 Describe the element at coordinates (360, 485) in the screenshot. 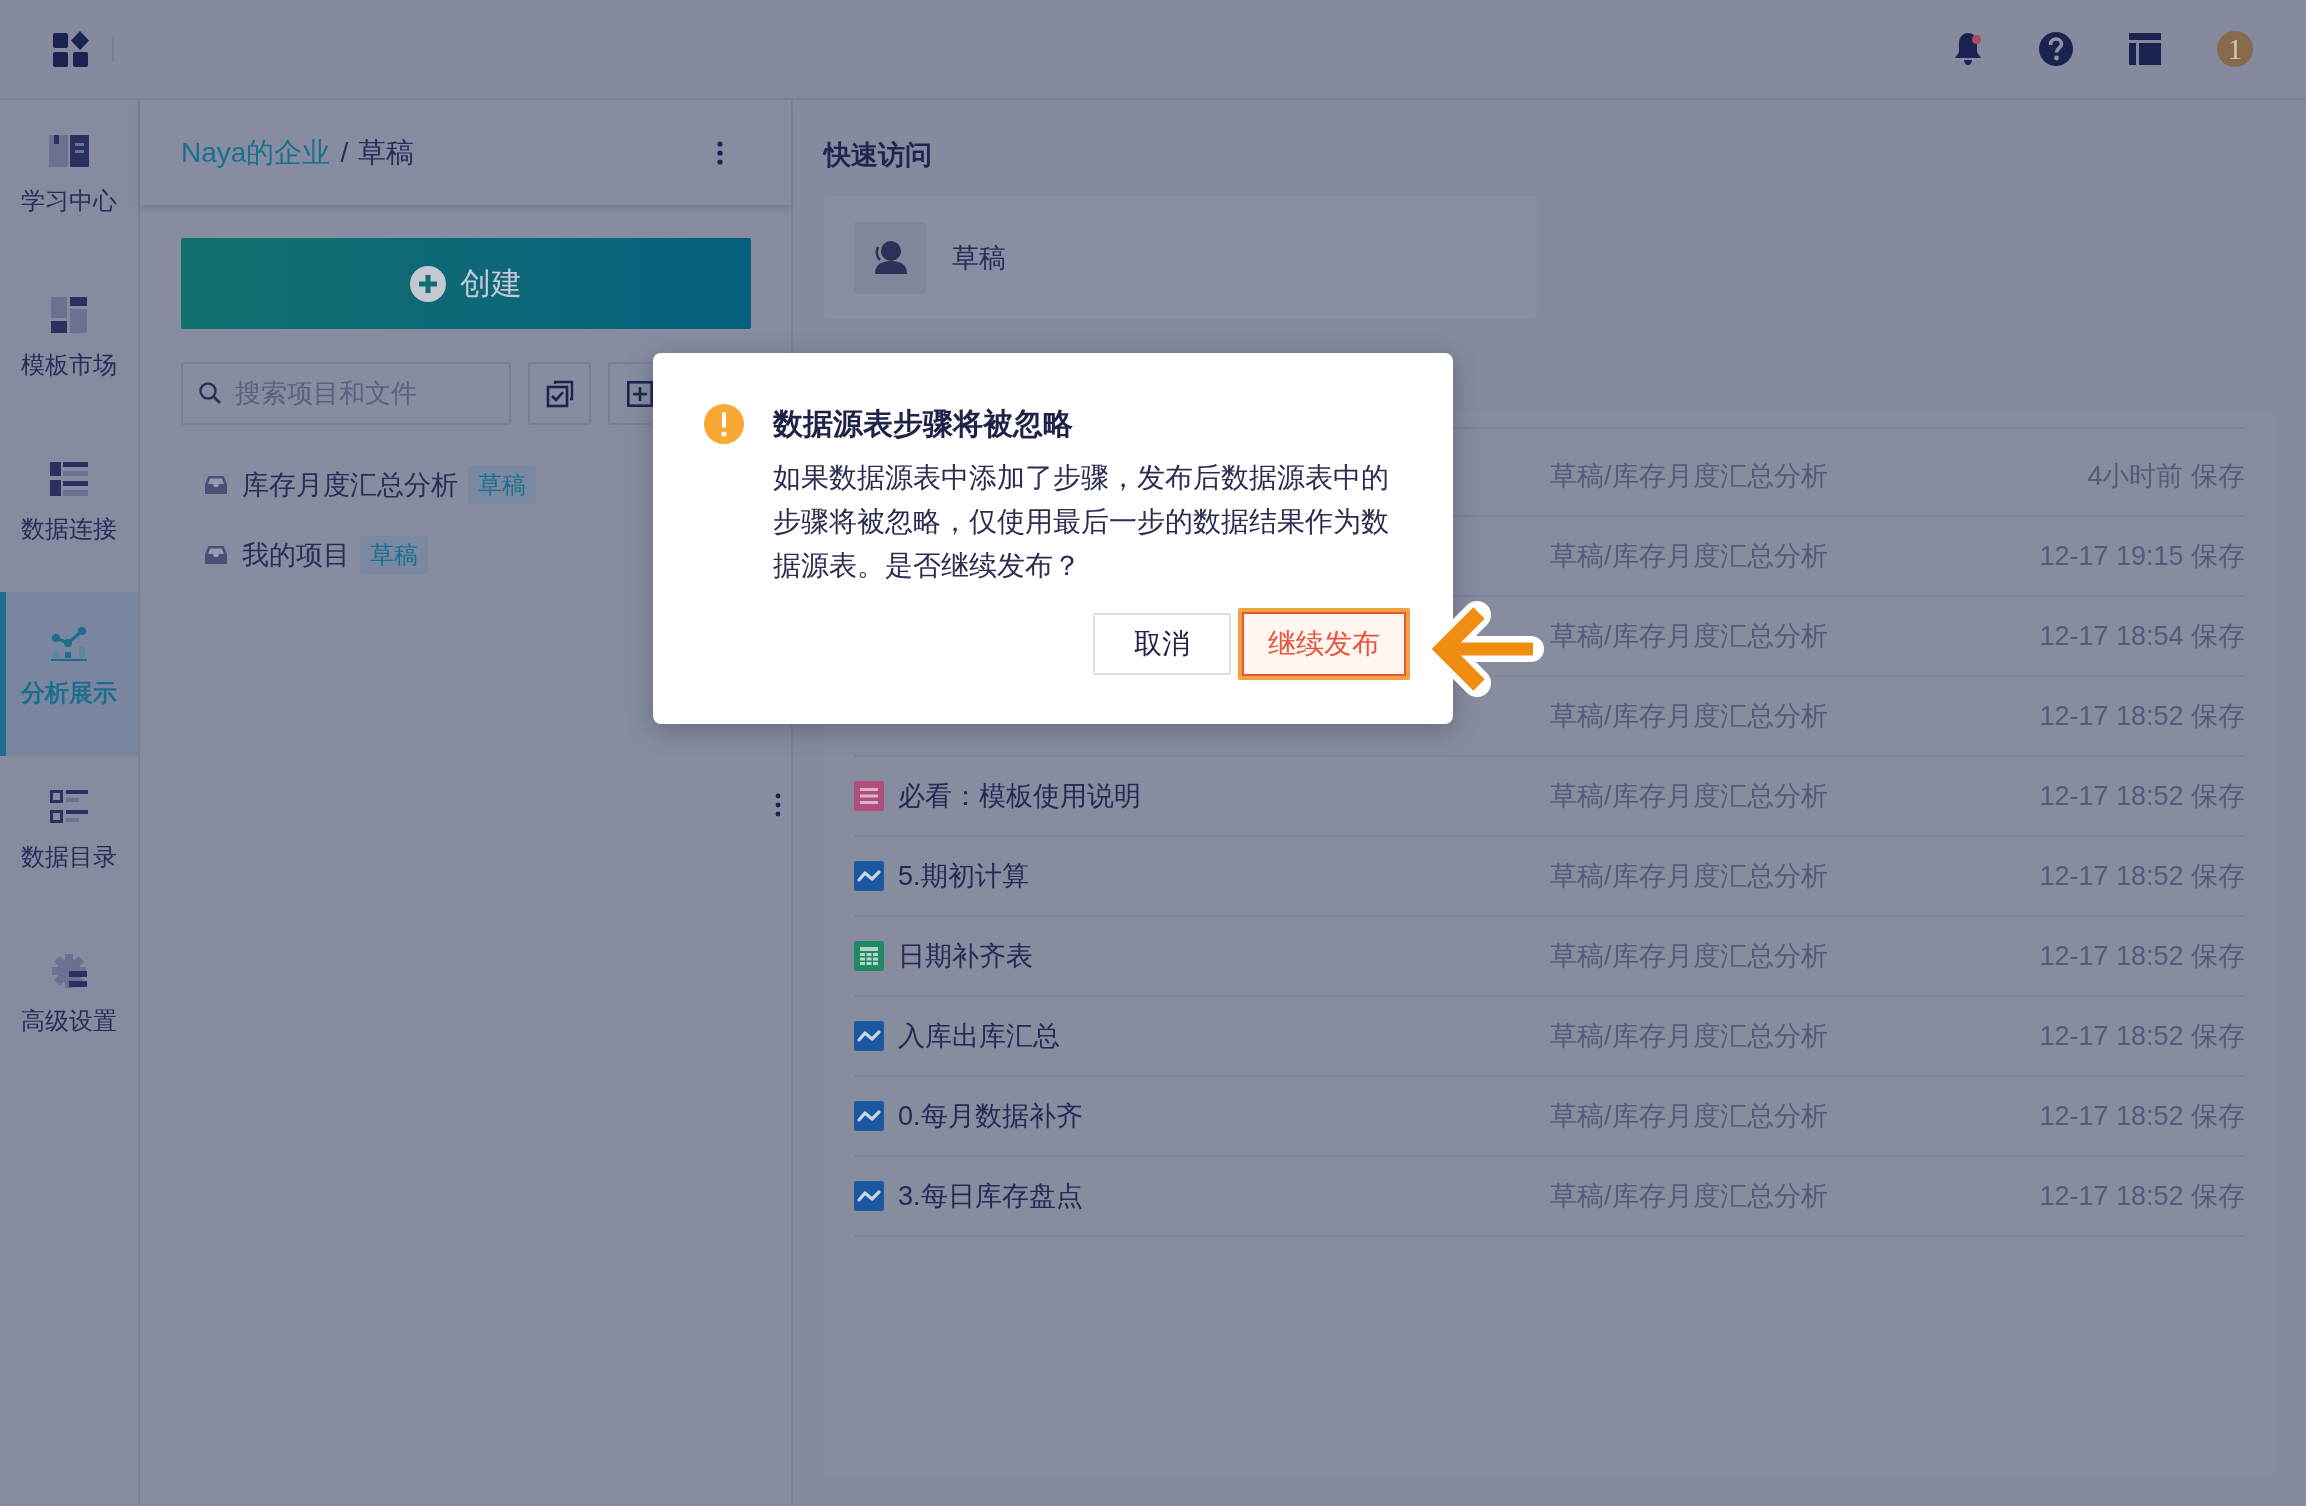

I see `tree-item: 库存月度汇总分析 草稿` at that location.